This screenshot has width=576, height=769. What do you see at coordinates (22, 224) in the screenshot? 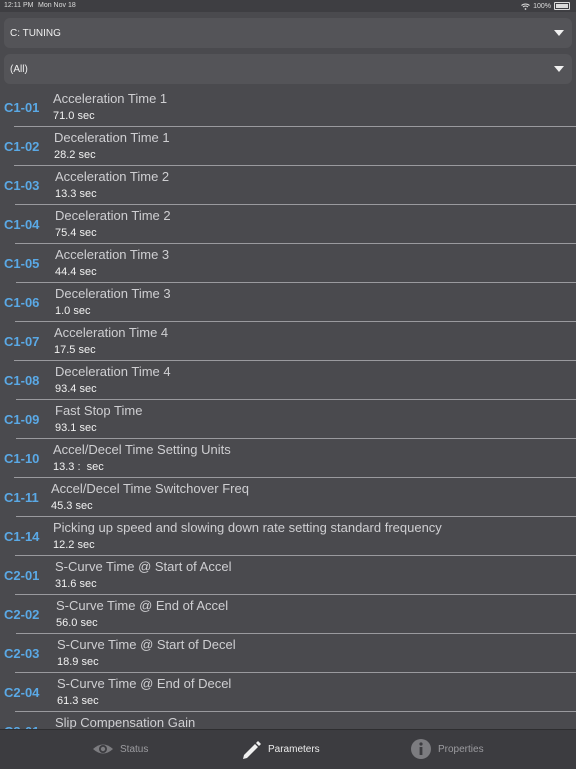
I see `parameter-code: C1-04` at bounding box center [22, 224].